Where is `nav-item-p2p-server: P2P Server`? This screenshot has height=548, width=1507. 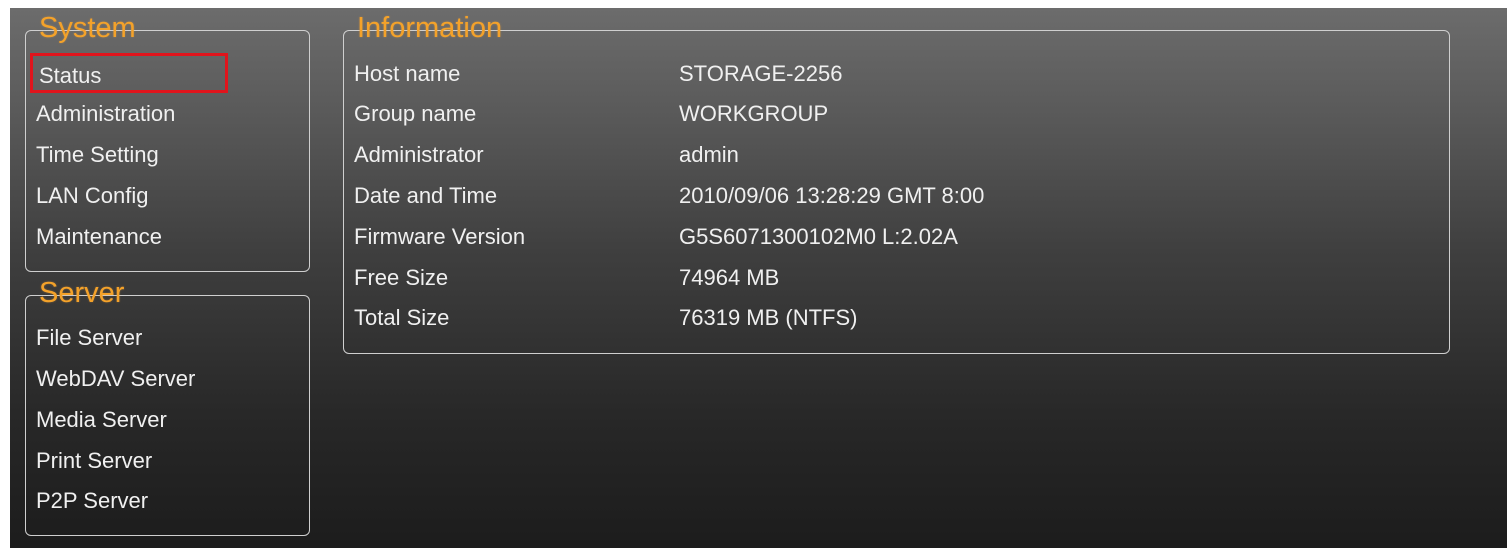
nav-item-p2p-server: P2P Server is located at coordinates (92, 500).